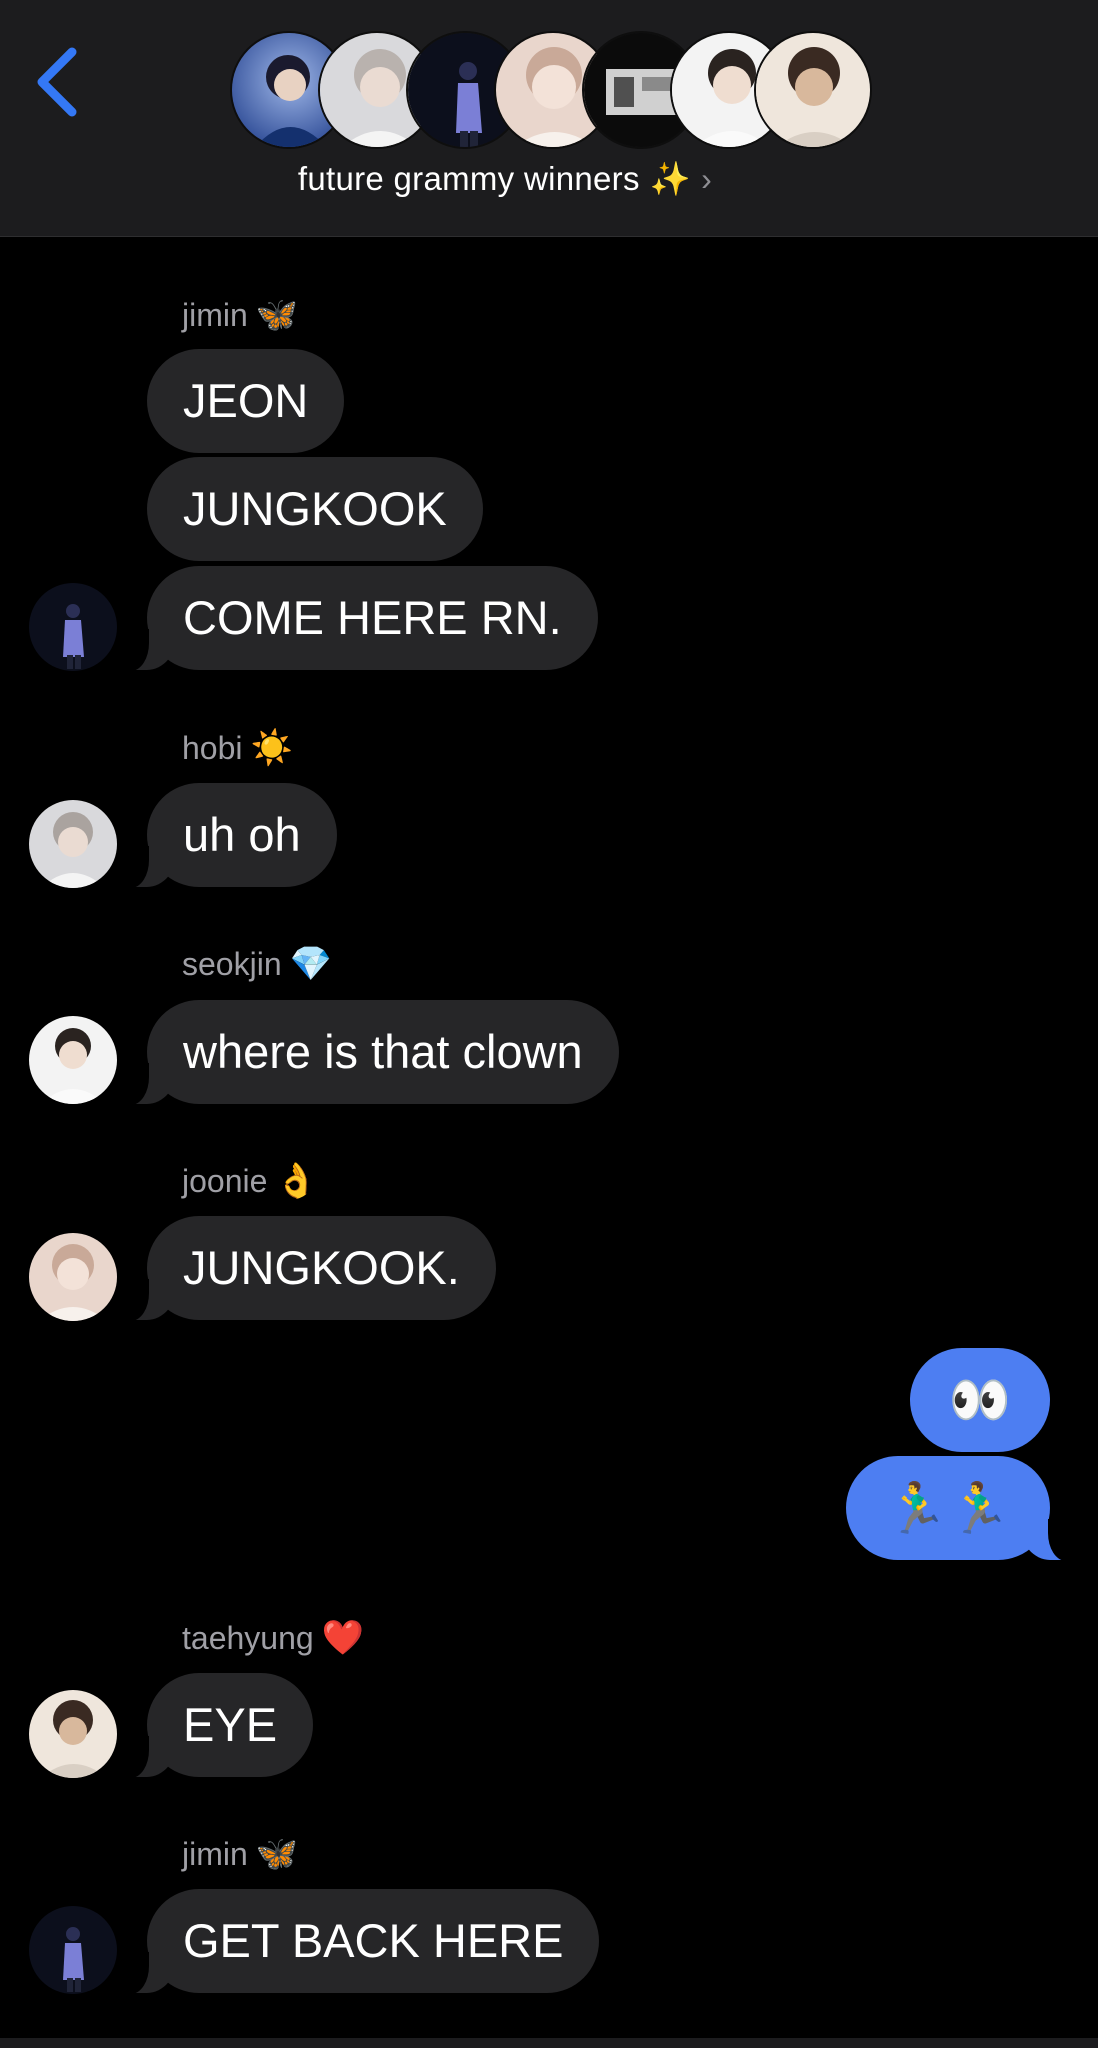 The image size is (1098, 2048). Describe the element at coordinates (980, 1400) in the screenshot. I see `outgoing-message-bubble: 👀` at that location.